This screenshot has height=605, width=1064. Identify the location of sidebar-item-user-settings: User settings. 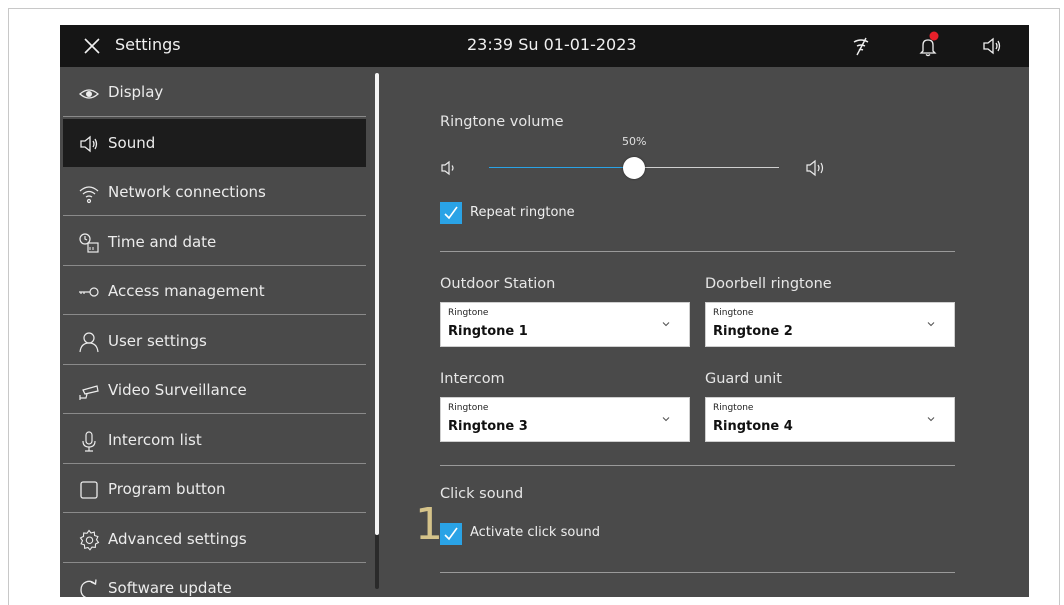
(214, 341).